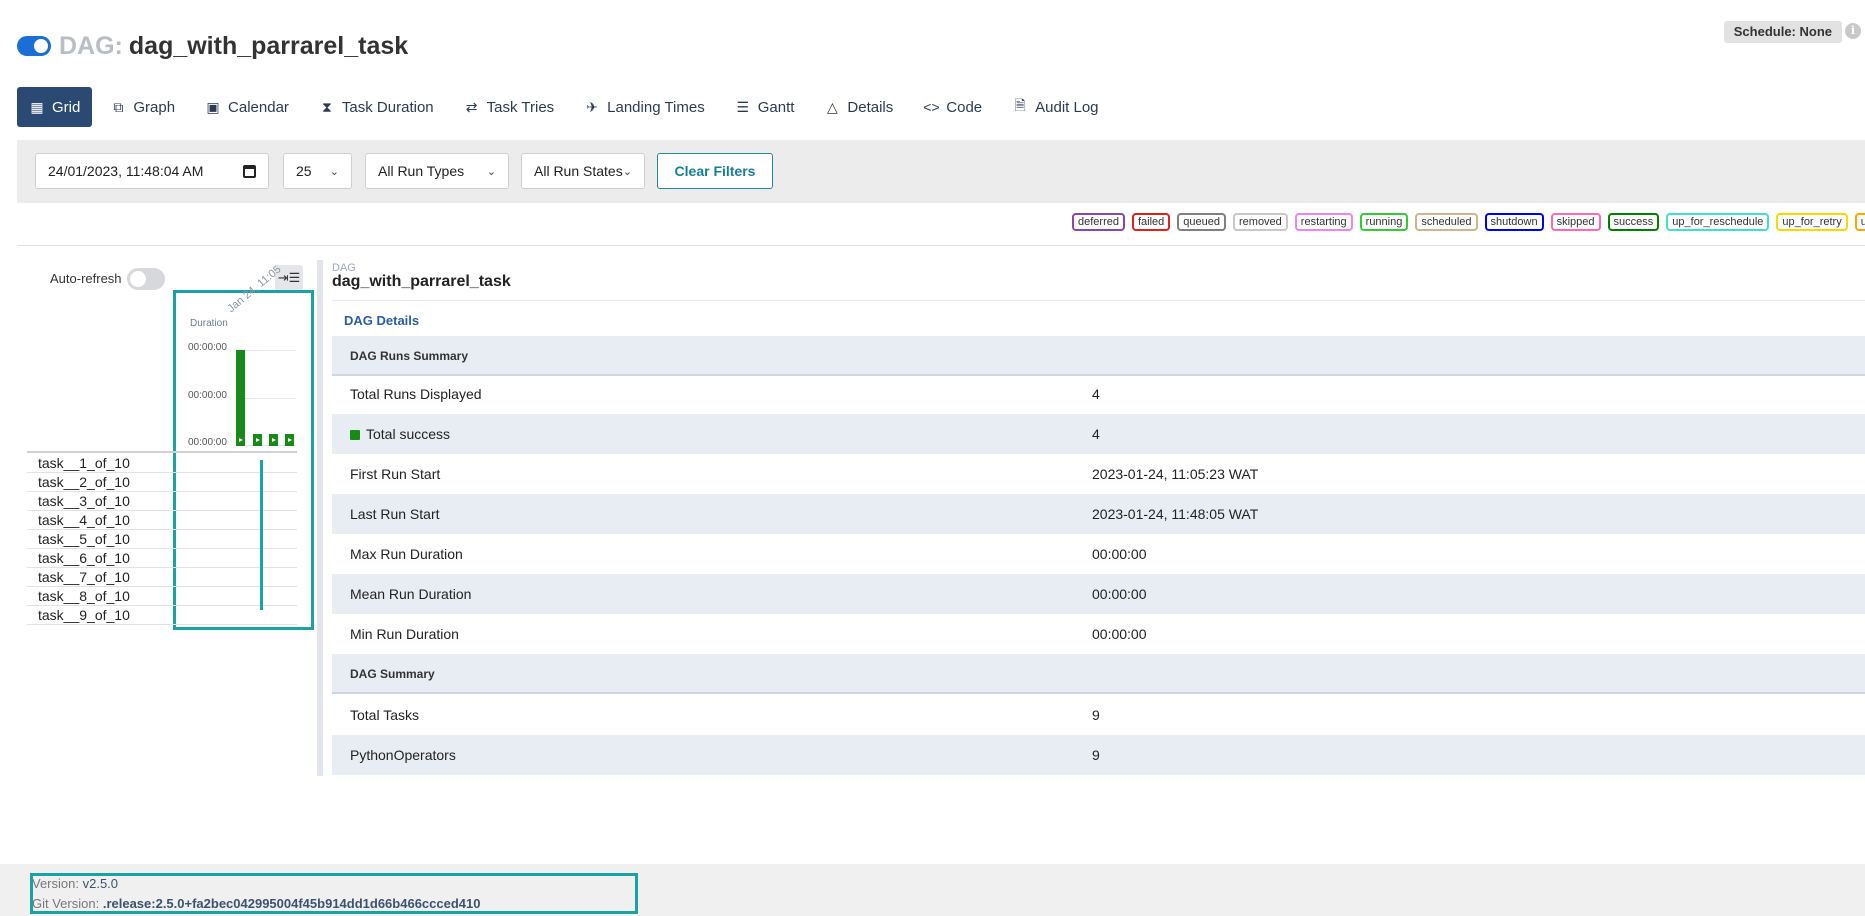 Image resolution: width=1865 pixels, height=916 pixels. What do you see at coordinates (395, 514) in the screenshot?
I see `summary-label: Last Run Start` at bounding box center [395, 514].